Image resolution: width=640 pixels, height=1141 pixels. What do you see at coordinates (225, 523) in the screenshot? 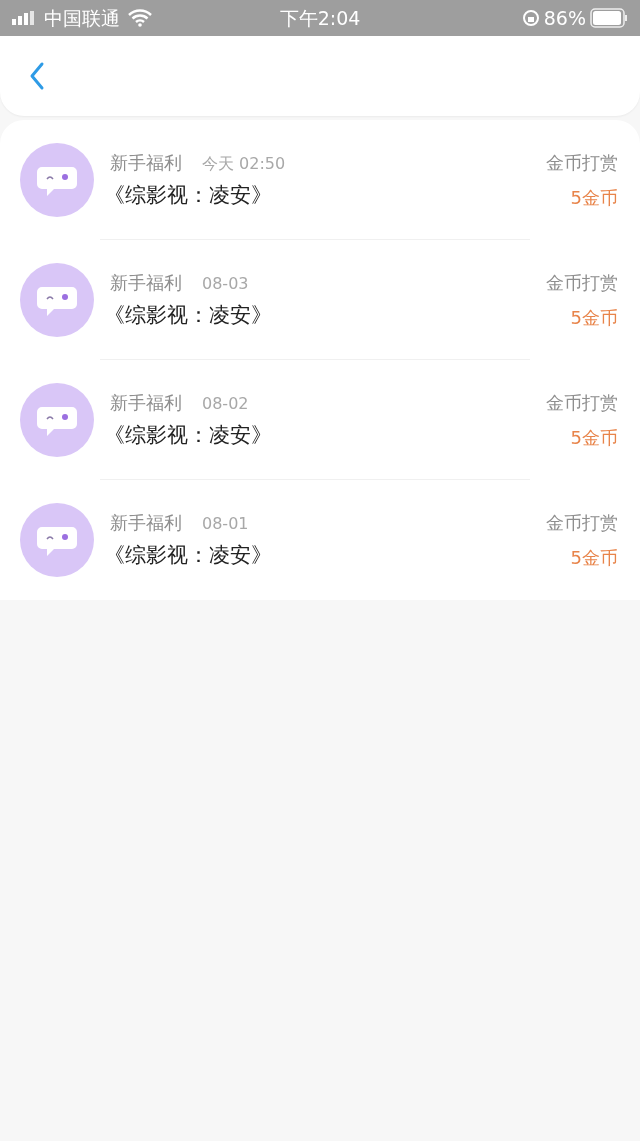
I see `record-date: 08-01` at bounding box center [225, 523].